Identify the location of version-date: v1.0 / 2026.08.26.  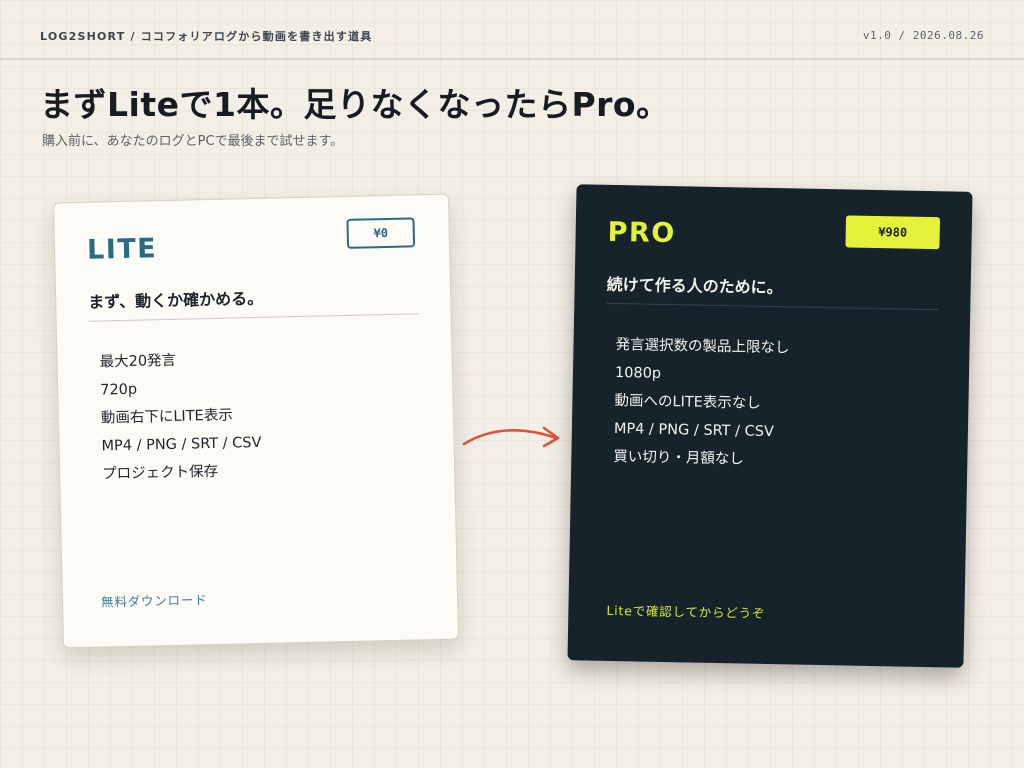
(923, 35).